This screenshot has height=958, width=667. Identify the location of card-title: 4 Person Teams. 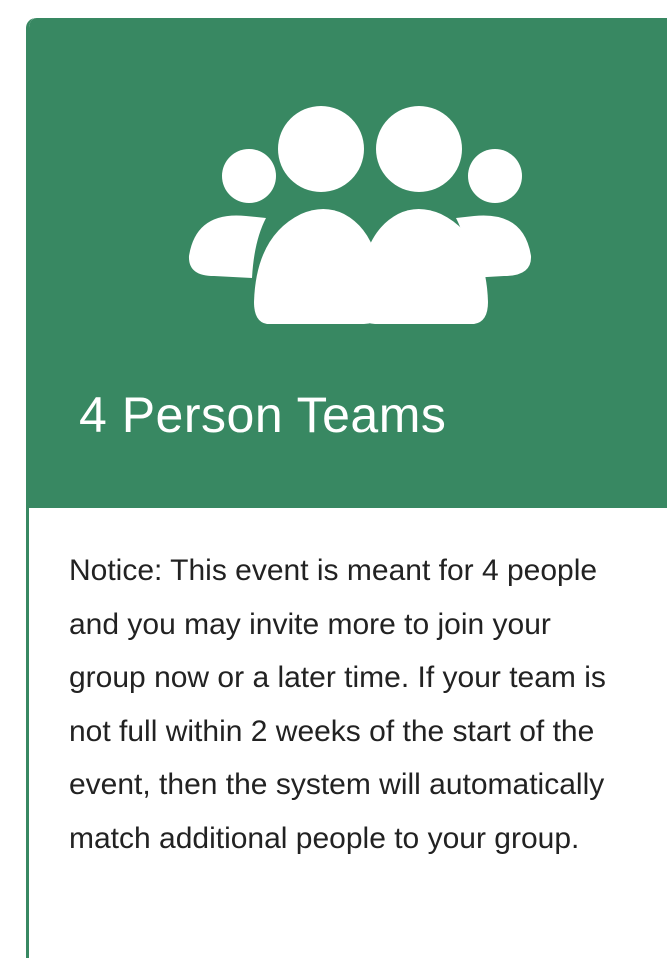
(263, 415).